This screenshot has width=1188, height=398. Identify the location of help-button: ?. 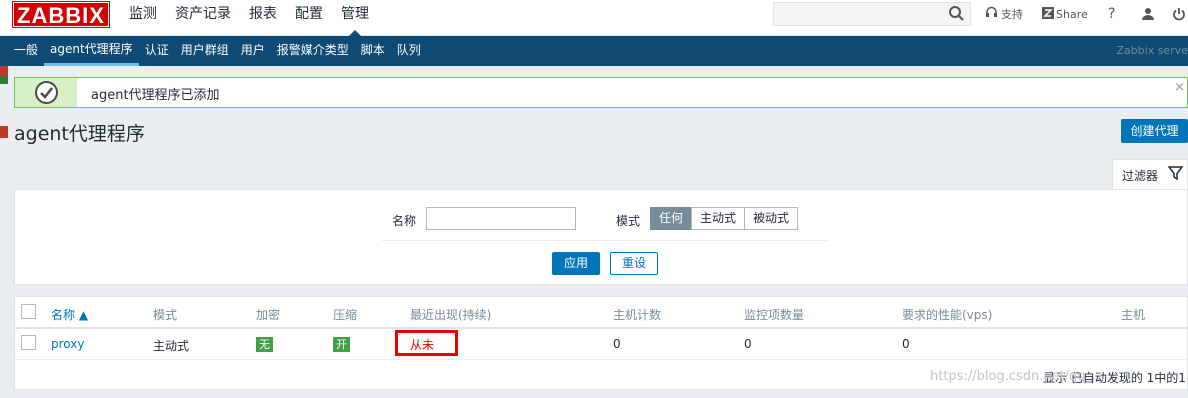
(1111, 14).